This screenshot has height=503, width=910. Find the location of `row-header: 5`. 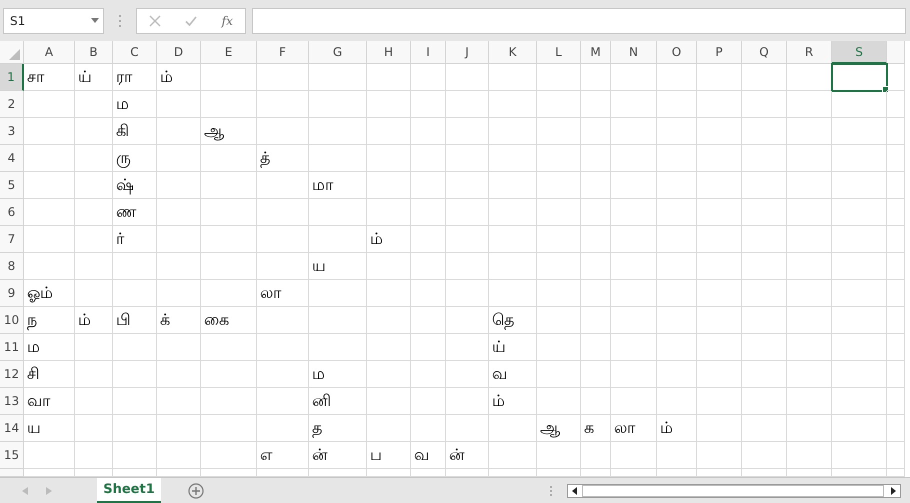

row-header: 5 is located at coordinates (12, 185).